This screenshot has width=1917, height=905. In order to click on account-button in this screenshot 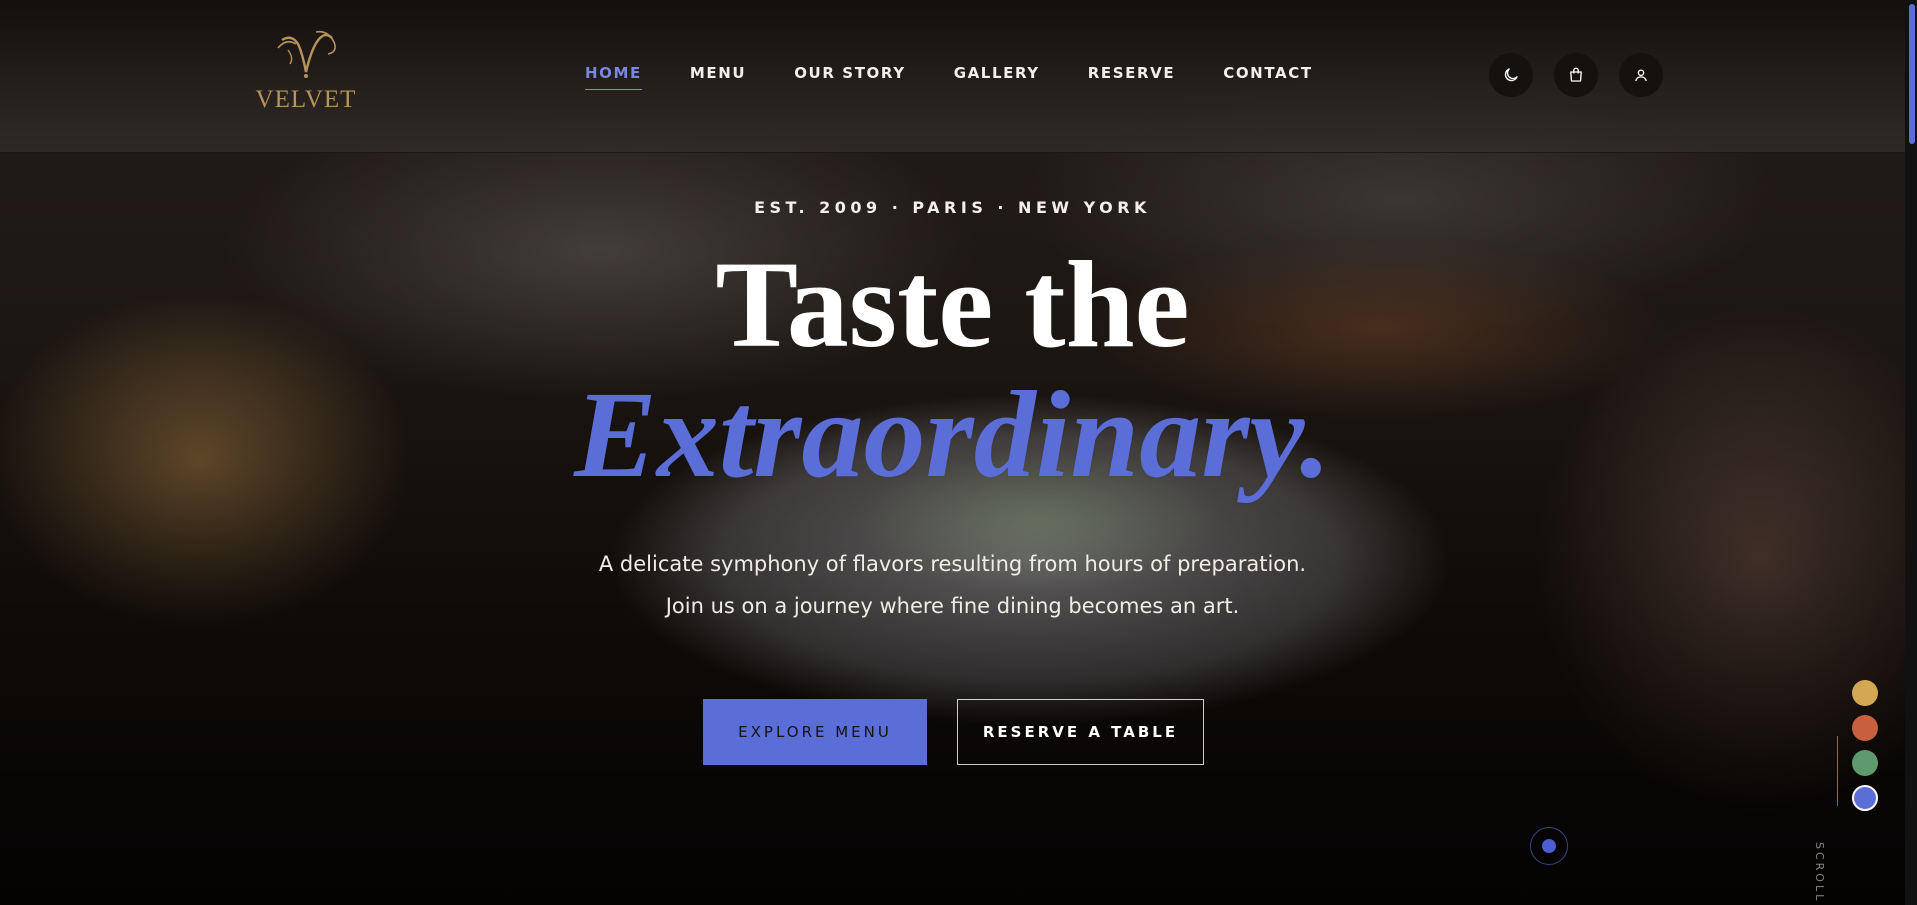, I will do `click(1641, 75)`.